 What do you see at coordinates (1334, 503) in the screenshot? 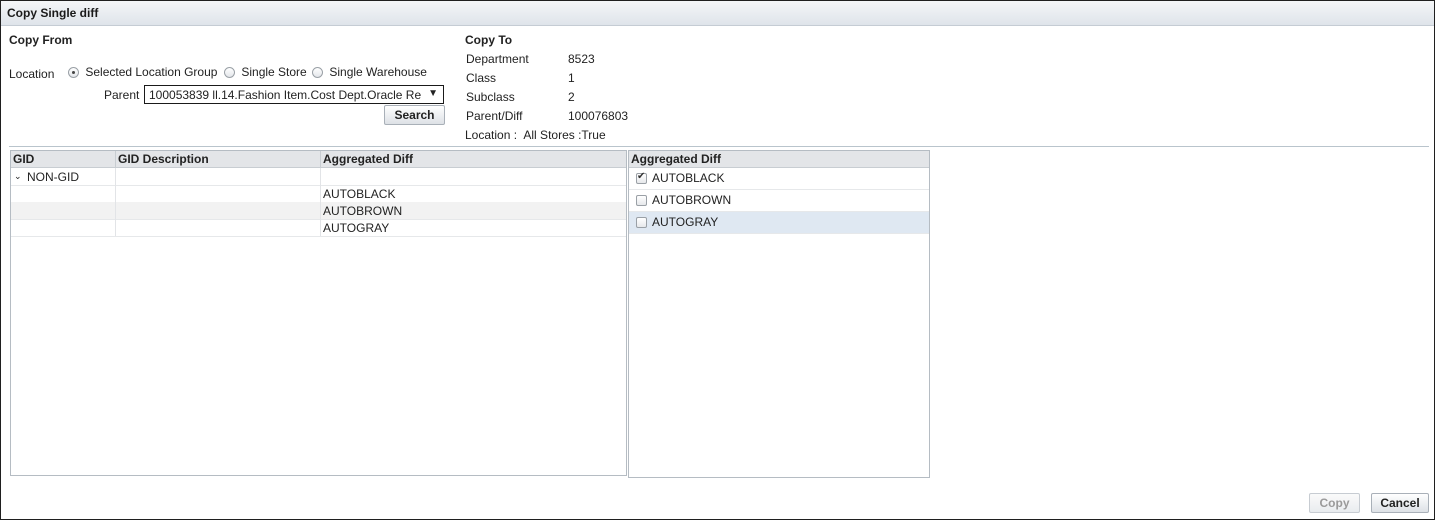
I see `copy-button: Copy` at bounding box center [1334, 503].